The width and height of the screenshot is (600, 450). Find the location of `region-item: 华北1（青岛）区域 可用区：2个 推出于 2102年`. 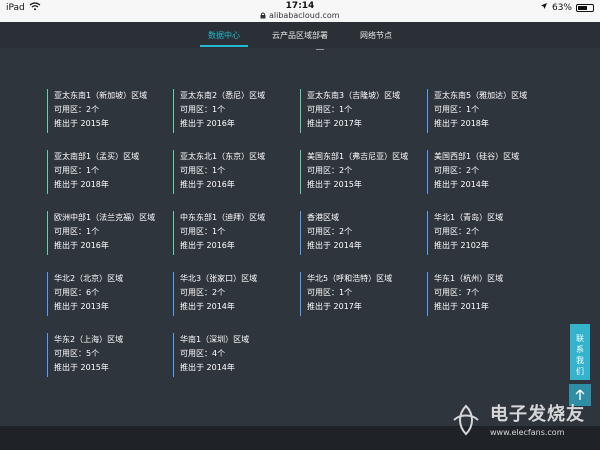

region-item: 华北1（青岛）区域 可用区：2个 推出于 2102年 is located at coordinates (465, 233).